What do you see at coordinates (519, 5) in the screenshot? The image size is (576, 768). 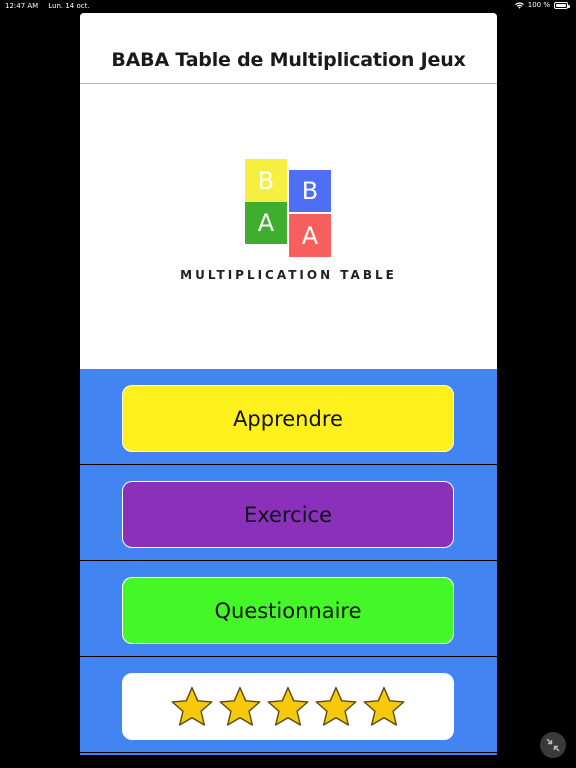 I see `wifi-icon` at bounding box center [519, 5].